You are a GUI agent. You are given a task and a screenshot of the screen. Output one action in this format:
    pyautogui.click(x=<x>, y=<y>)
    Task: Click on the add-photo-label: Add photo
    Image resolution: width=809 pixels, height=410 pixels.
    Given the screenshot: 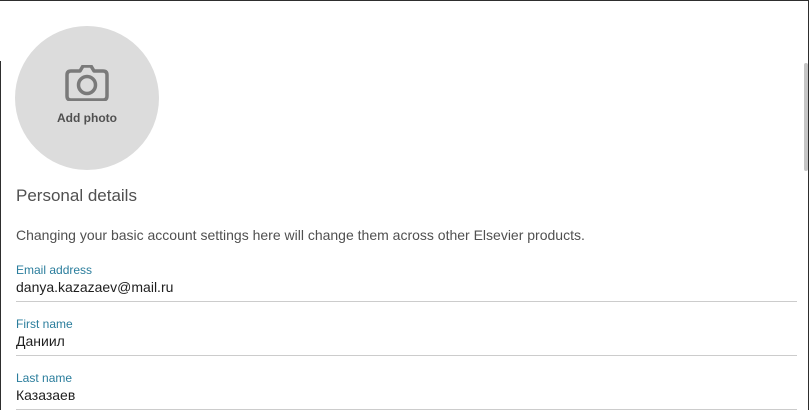 What is the action you would take?
    pyautogui.click(x=87, y=118)
    